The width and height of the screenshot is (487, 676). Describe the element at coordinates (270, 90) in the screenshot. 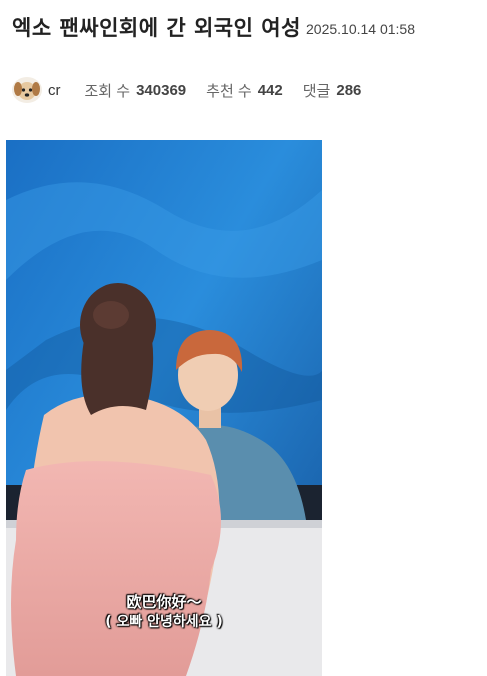

I see `likes-count: 442` at that location.